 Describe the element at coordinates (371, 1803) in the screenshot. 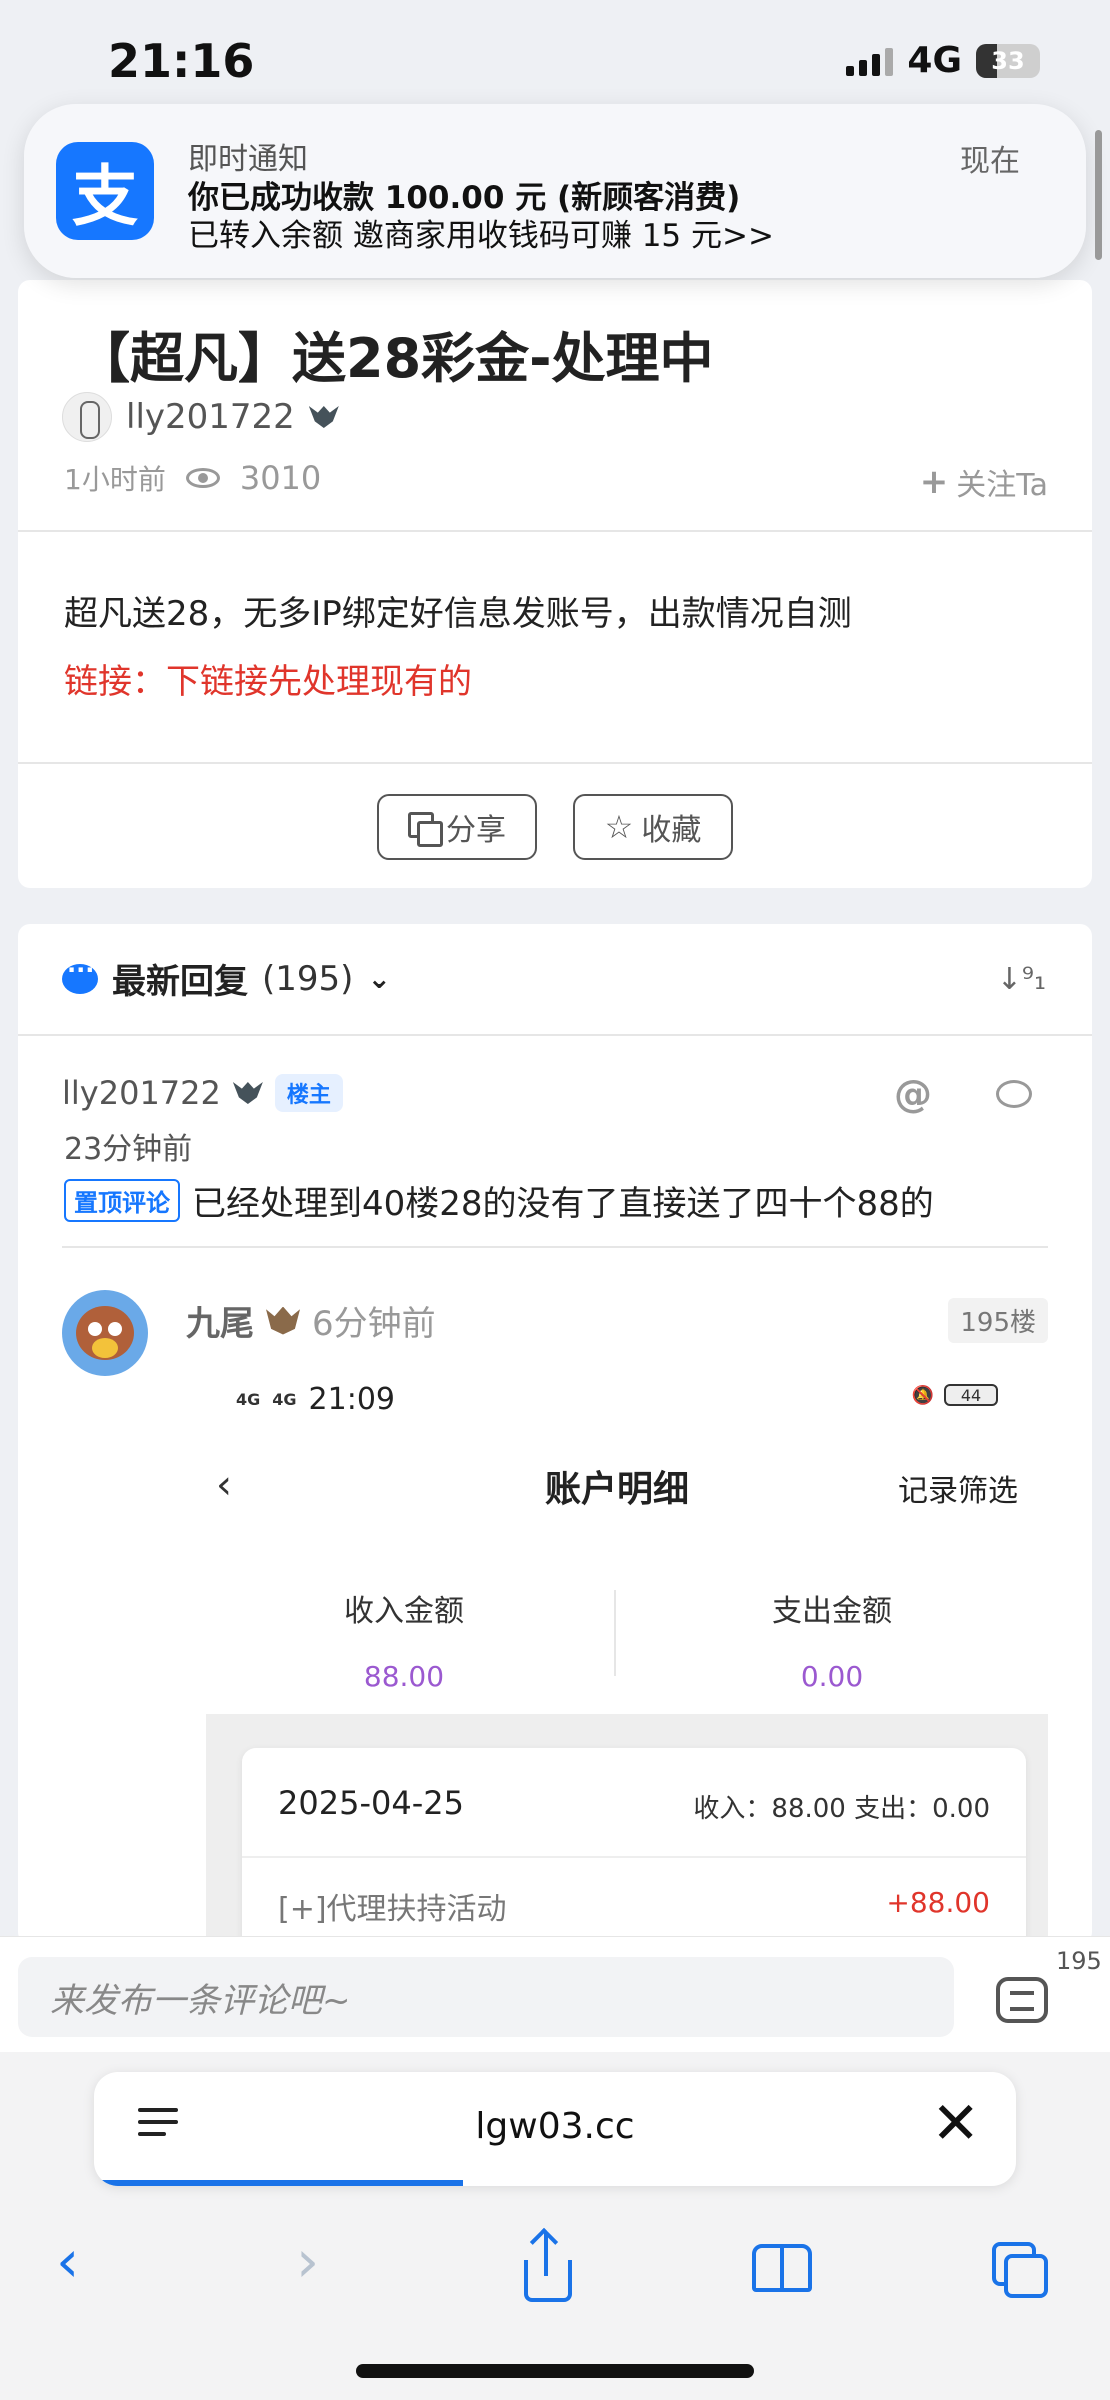

I see `record-date: 2025-04-25` at that location.